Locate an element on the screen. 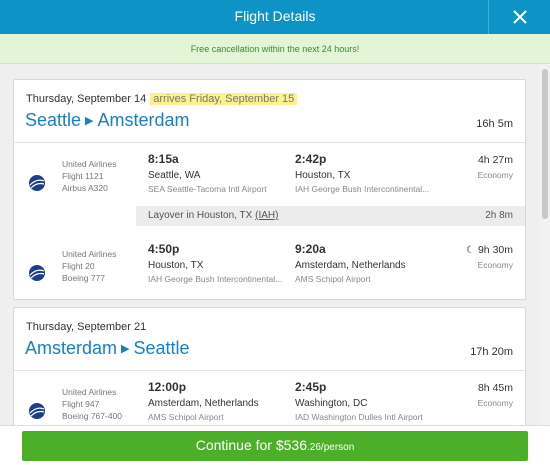 The width and height of the screenshot is (550, 465). segment-duration: 8h 45m is located at coordinates (495, 388).